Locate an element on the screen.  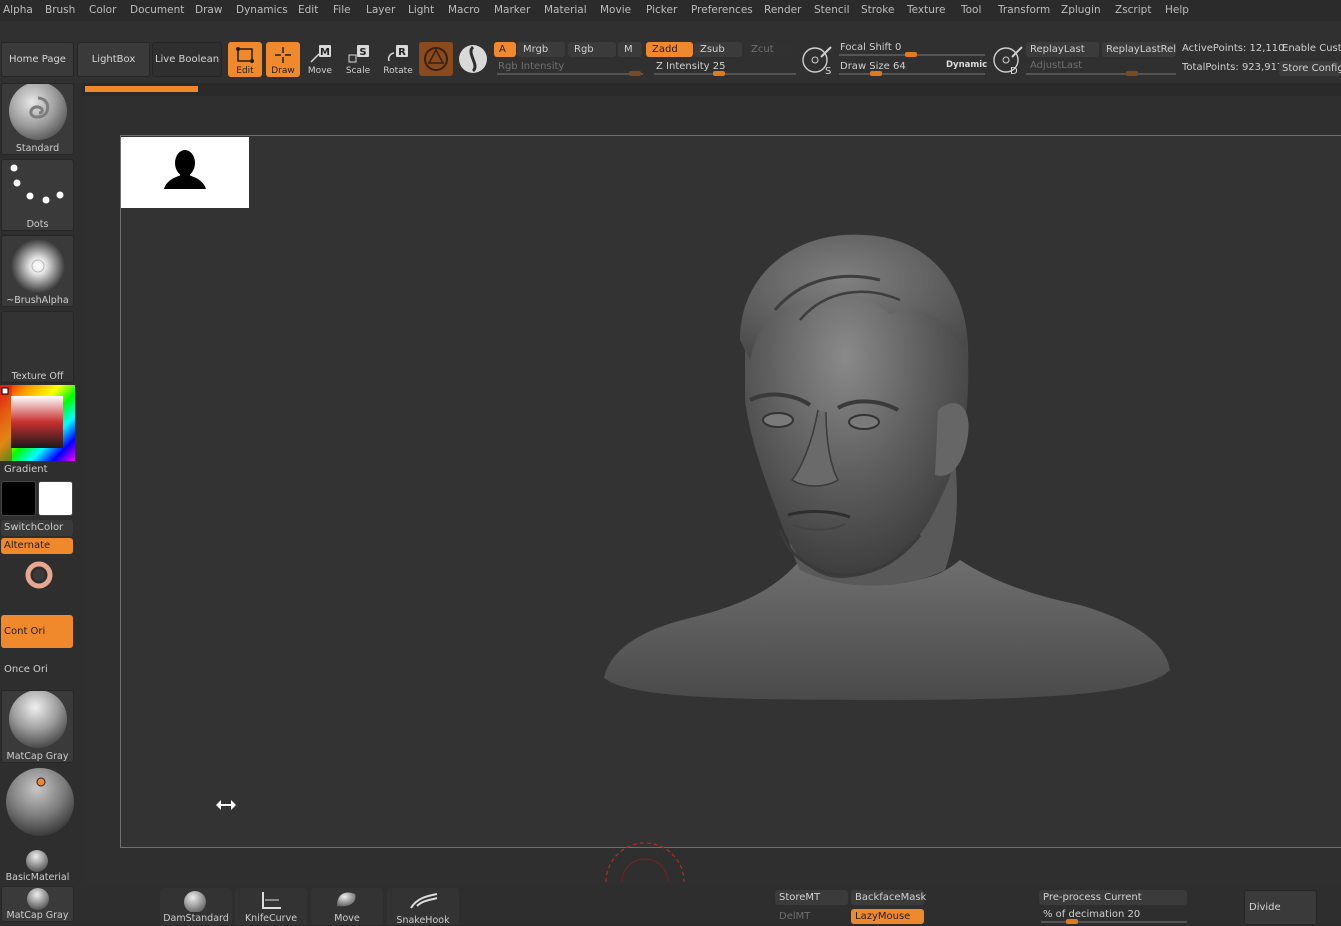
backface-mask-button: BackfaceMask is located at coordinates (888, 897).